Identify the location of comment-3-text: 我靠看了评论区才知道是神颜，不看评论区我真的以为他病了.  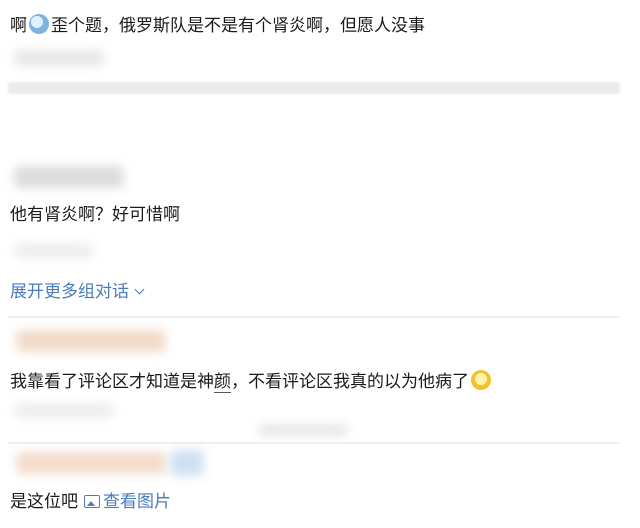
(251, 382).